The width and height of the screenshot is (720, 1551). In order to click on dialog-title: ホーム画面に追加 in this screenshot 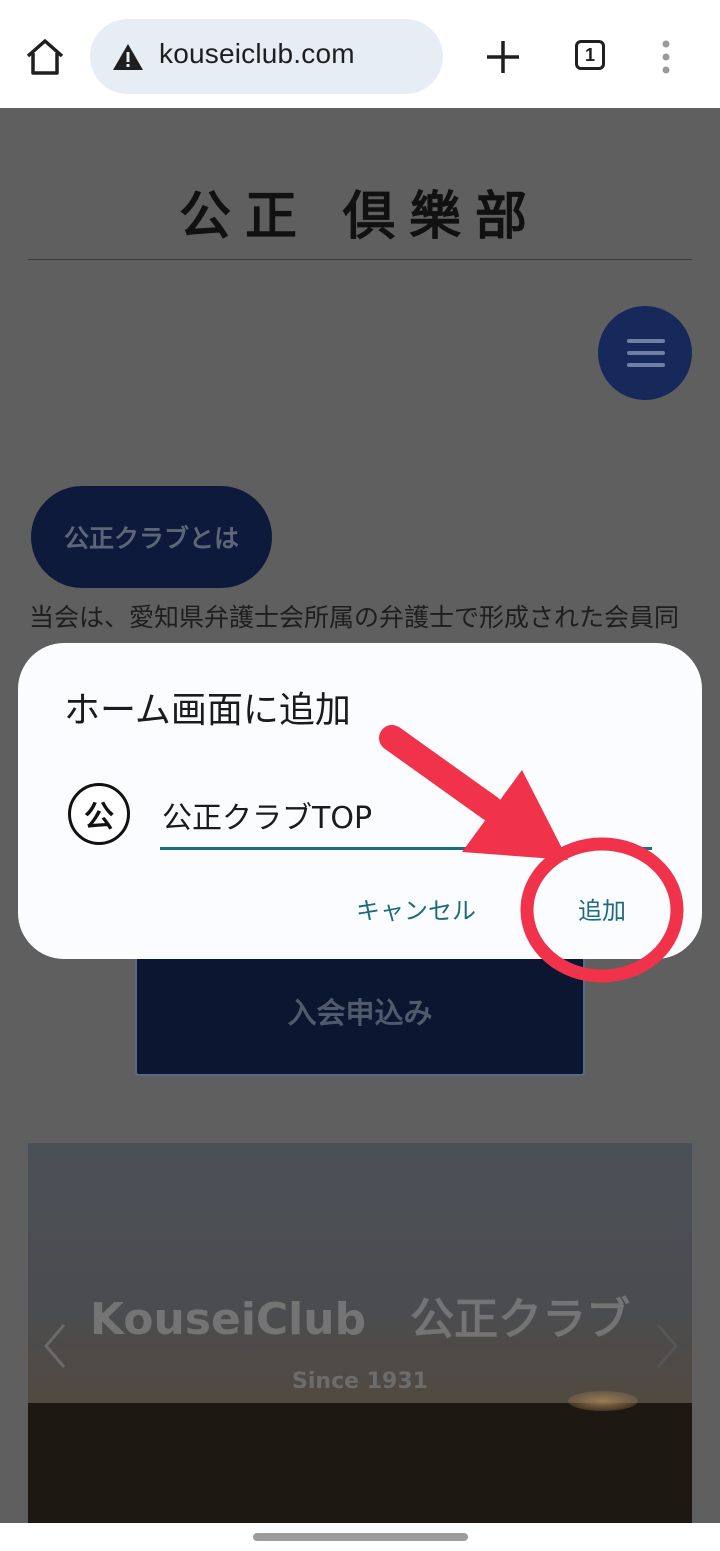, I will do `click(207, 710)`.